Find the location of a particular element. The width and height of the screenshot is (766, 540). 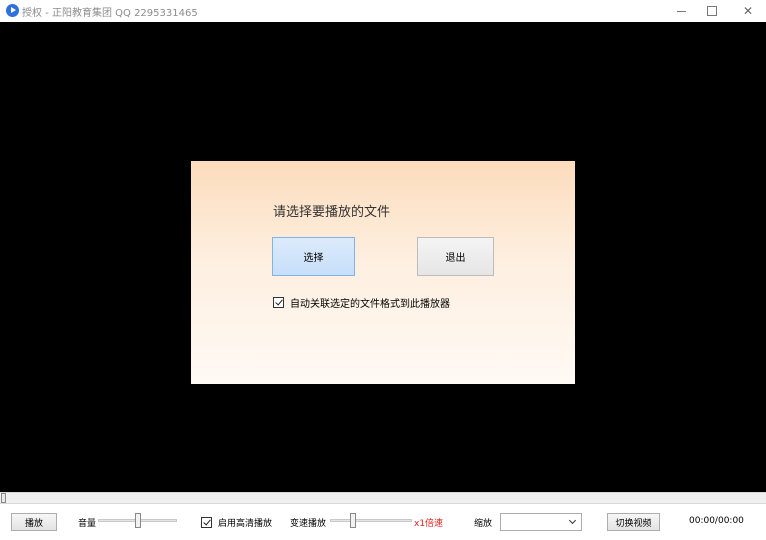

progress-thumb is located at coordinates (3, 498).